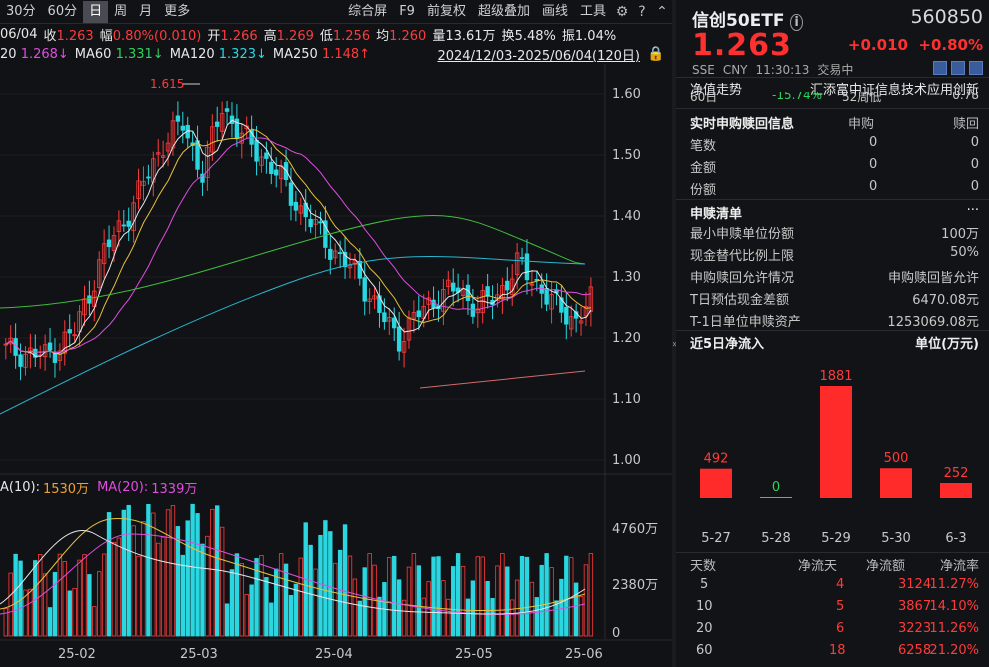 This screenshot has height=667, width=989. What do you see at coordinates (167, 84) in the screenshot?
I see `high-marker: 1.615` at bounding box center [167, 84].